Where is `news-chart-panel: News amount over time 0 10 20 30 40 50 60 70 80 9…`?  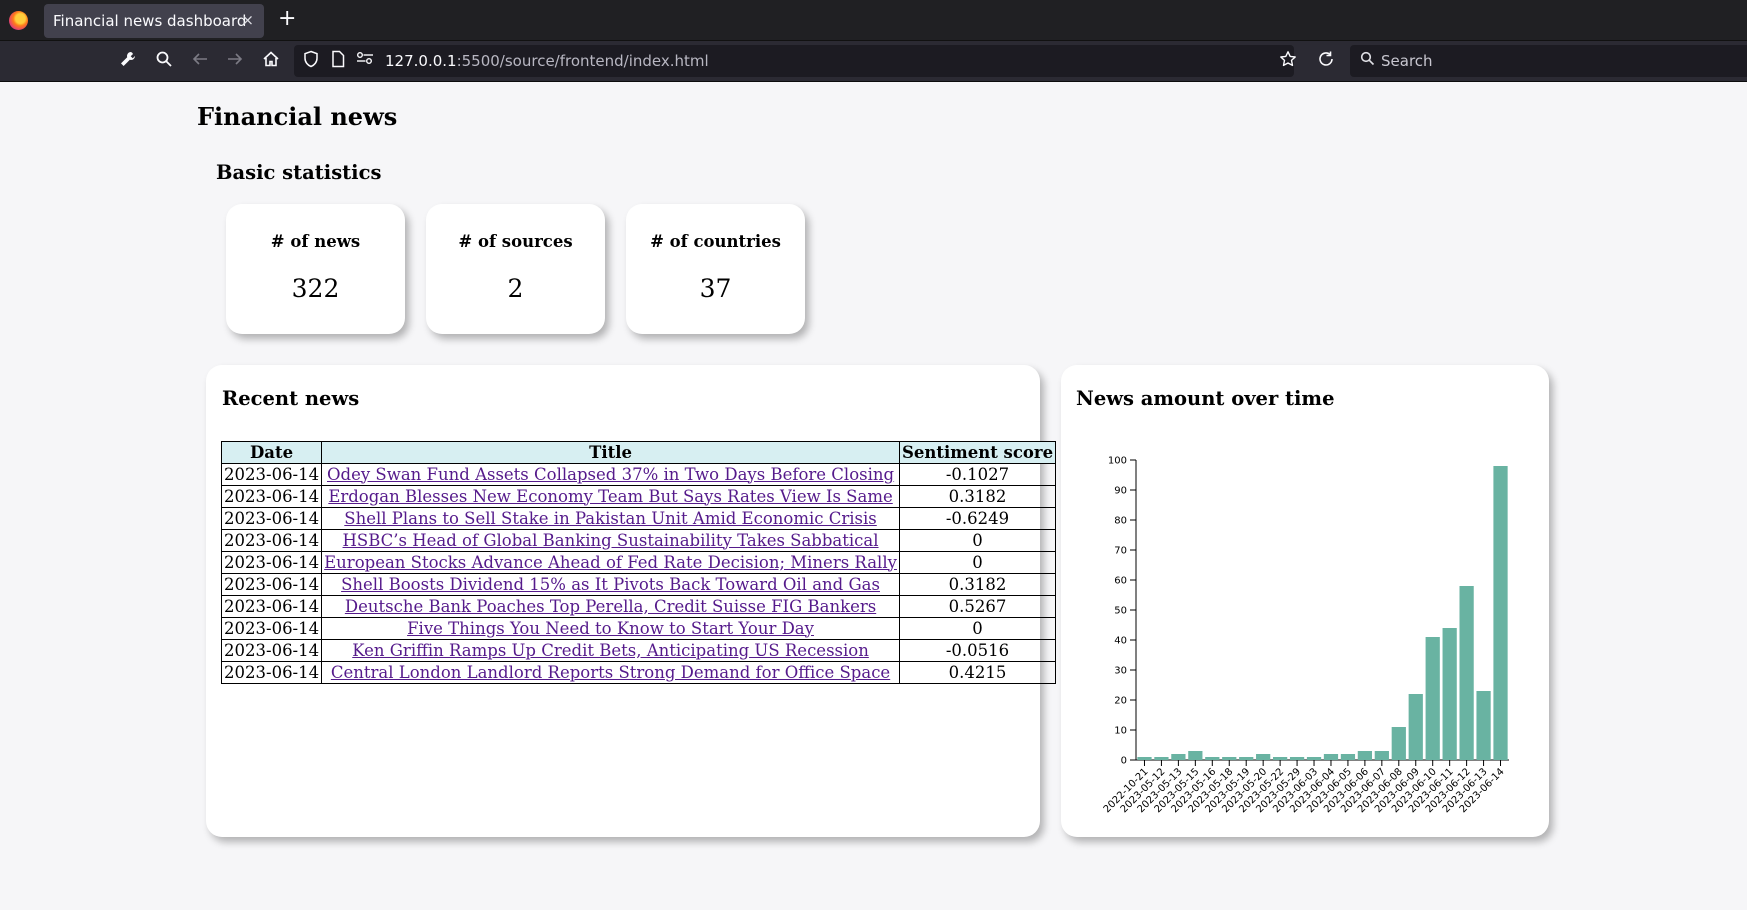 news-chart-panel: News amount over time 0 10 20 30 40 50 60 70 80 9… is located at coordinates (1305, 601).